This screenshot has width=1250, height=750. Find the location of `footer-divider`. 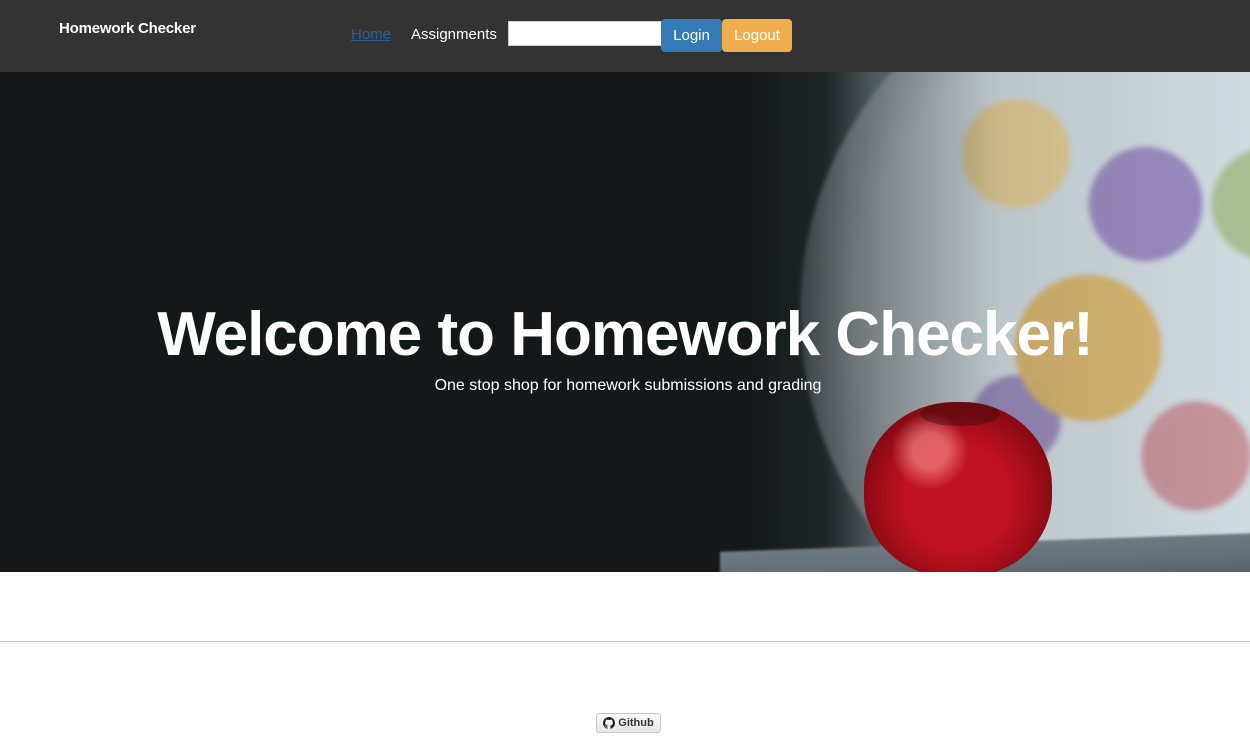

footer-divider is located at coordinates (625, 641).